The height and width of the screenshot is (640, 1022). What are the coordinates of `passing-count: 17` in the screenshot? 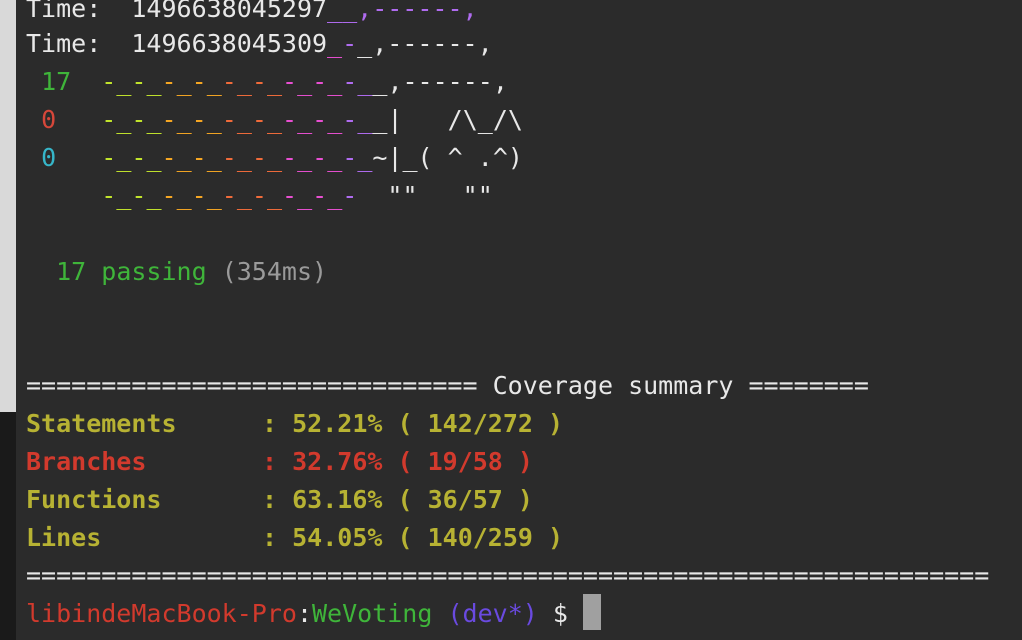 It's located at (71, 271).